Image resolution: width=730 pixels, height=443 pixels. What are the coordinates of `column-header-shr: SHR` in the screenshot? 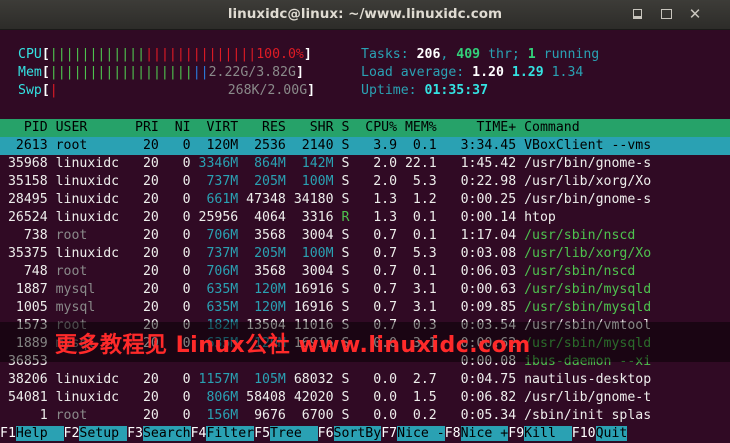 It's located at (310, 127).